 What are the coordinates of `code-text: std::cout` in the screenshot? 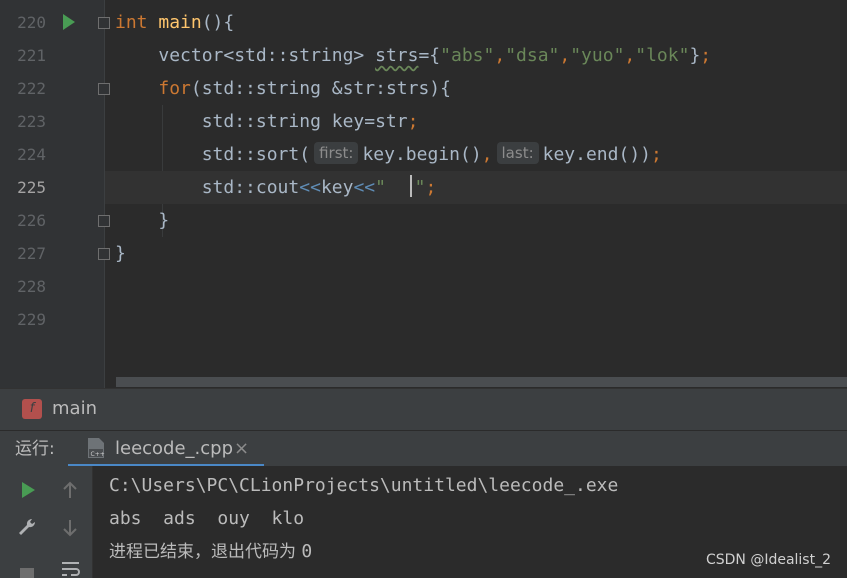 It's located at (250, 187).